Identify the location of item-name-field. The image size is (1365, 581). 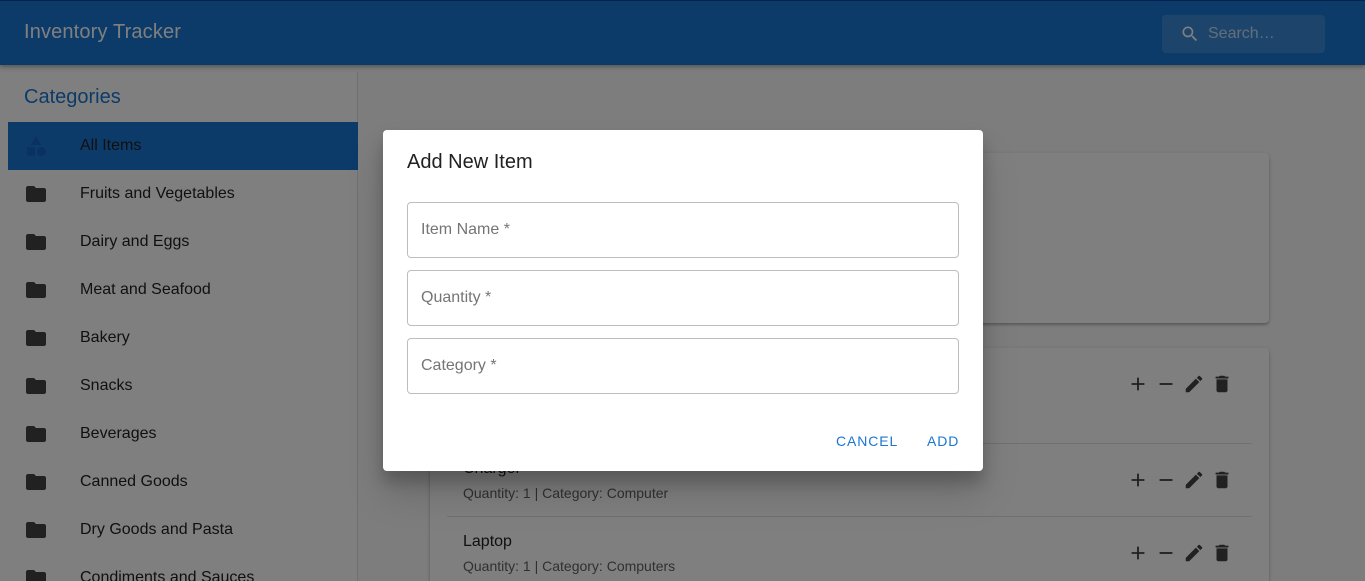
(683, 230).